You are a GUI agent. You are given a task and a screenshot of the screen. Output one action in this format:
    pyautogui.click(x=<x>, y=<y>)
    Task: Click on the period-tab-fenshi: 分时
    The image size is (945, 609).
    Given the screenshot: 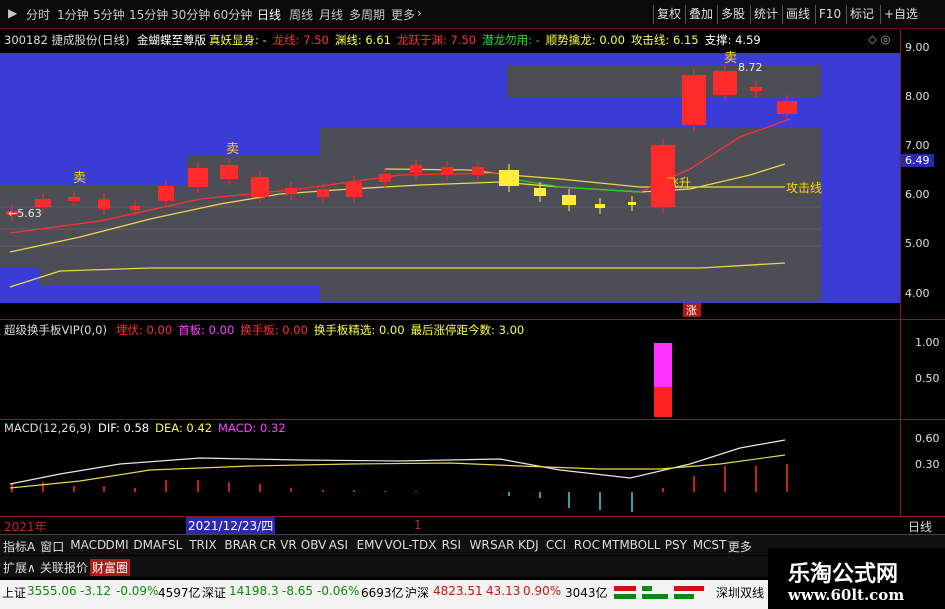 What is the action you would take?
    pyautogui.click(x=38, y=14)
    